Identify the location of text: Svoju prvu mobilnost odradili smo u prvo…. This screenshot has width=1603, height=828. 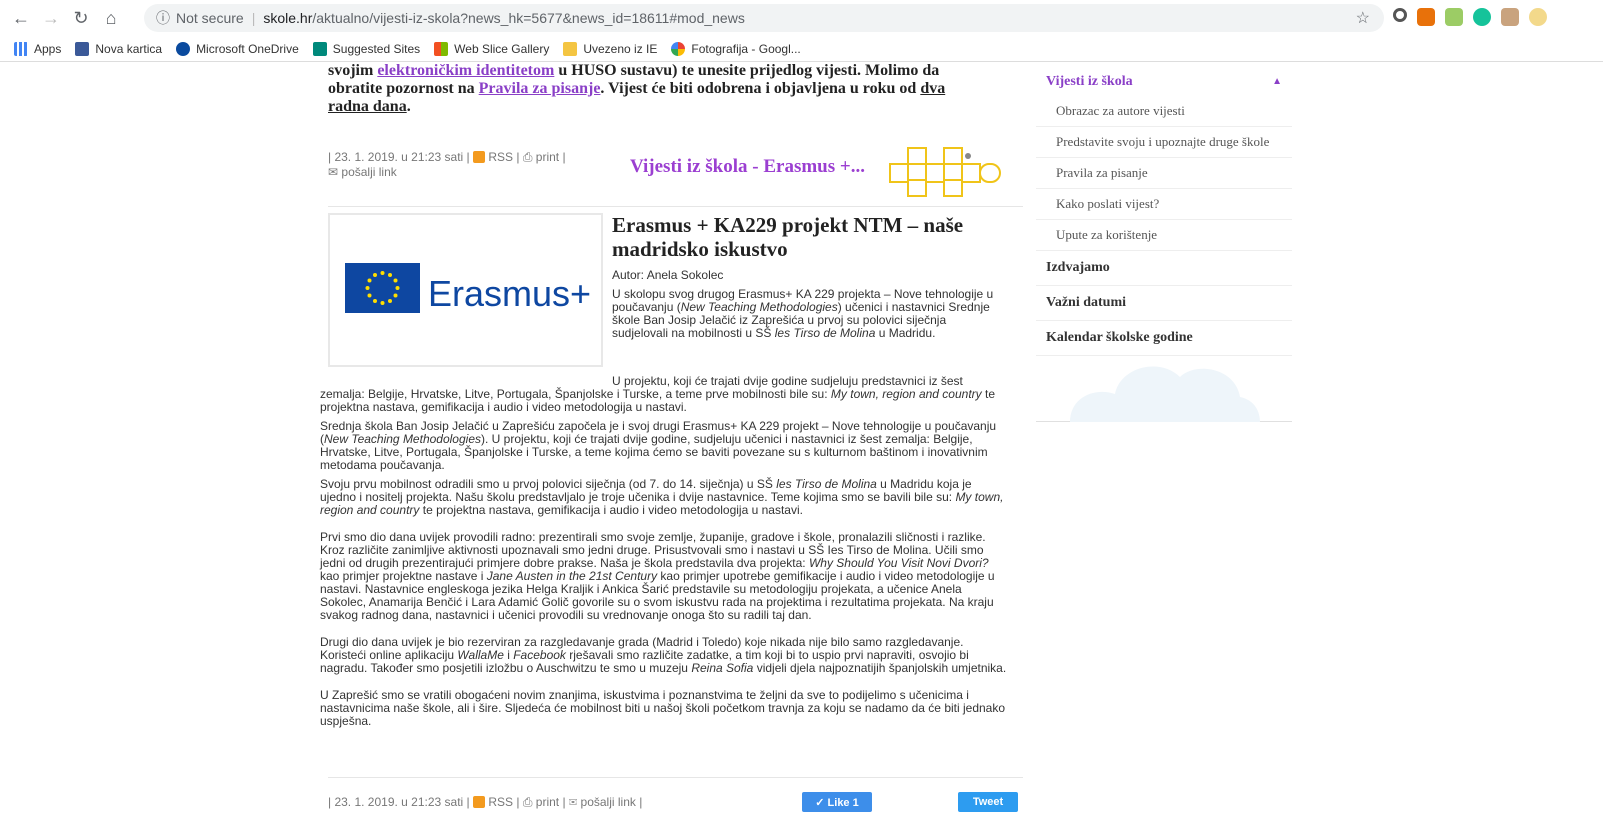
(548, 484).